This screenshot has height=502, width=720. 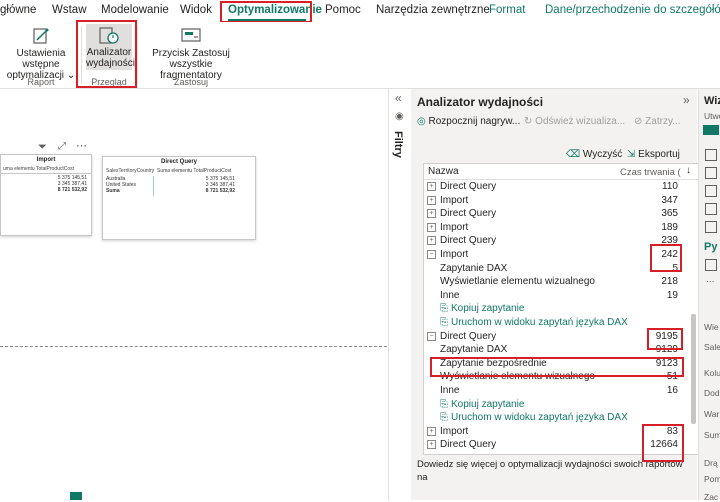 What do you see at coordinates (710, 281) in the screenshot?
I see `more-visuals-icon: ⋯` at bounding box center [710, 281].